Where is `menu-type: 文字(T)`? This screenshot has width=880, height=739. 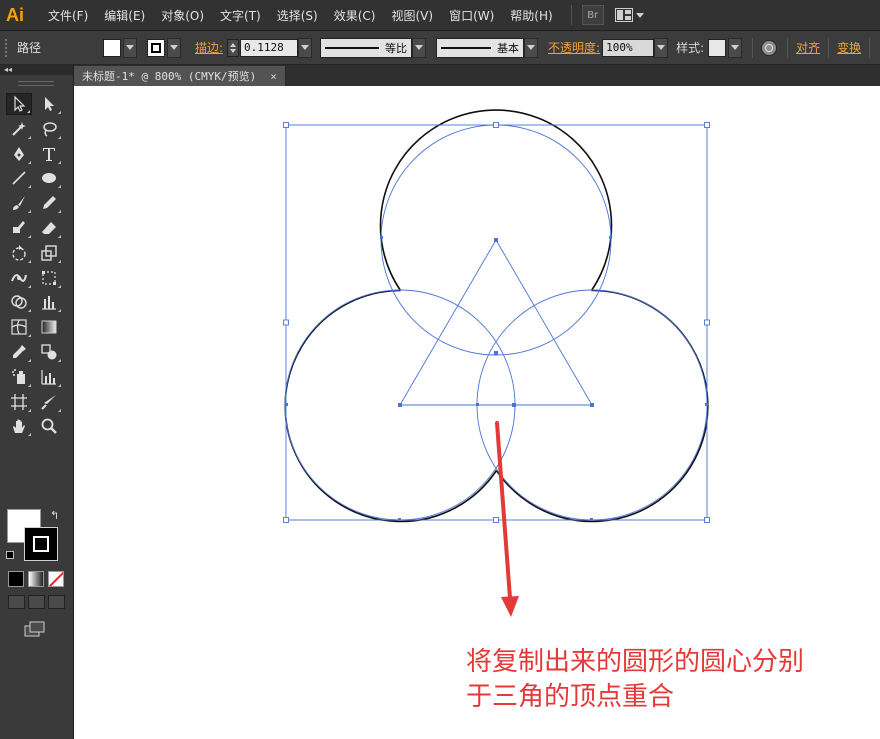 menu-type: 文字(T) is located at coordinates (240, 15).